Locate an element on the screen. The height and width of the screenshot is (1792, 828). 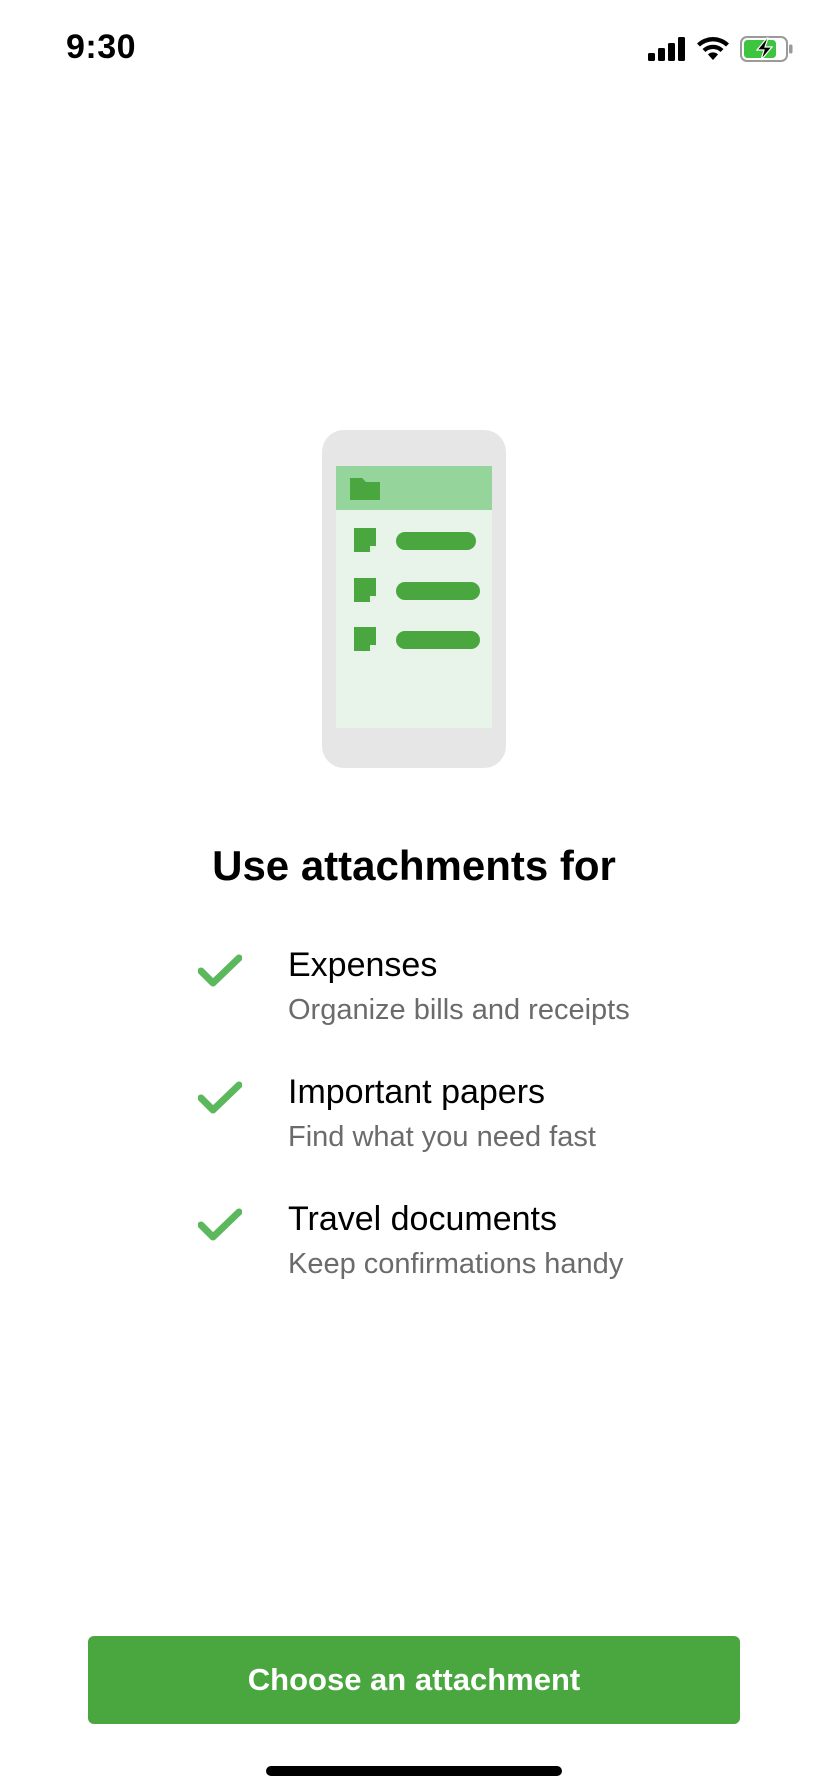
feature-subtitle: Find what you need fast is located at coordinates (442, 1137).